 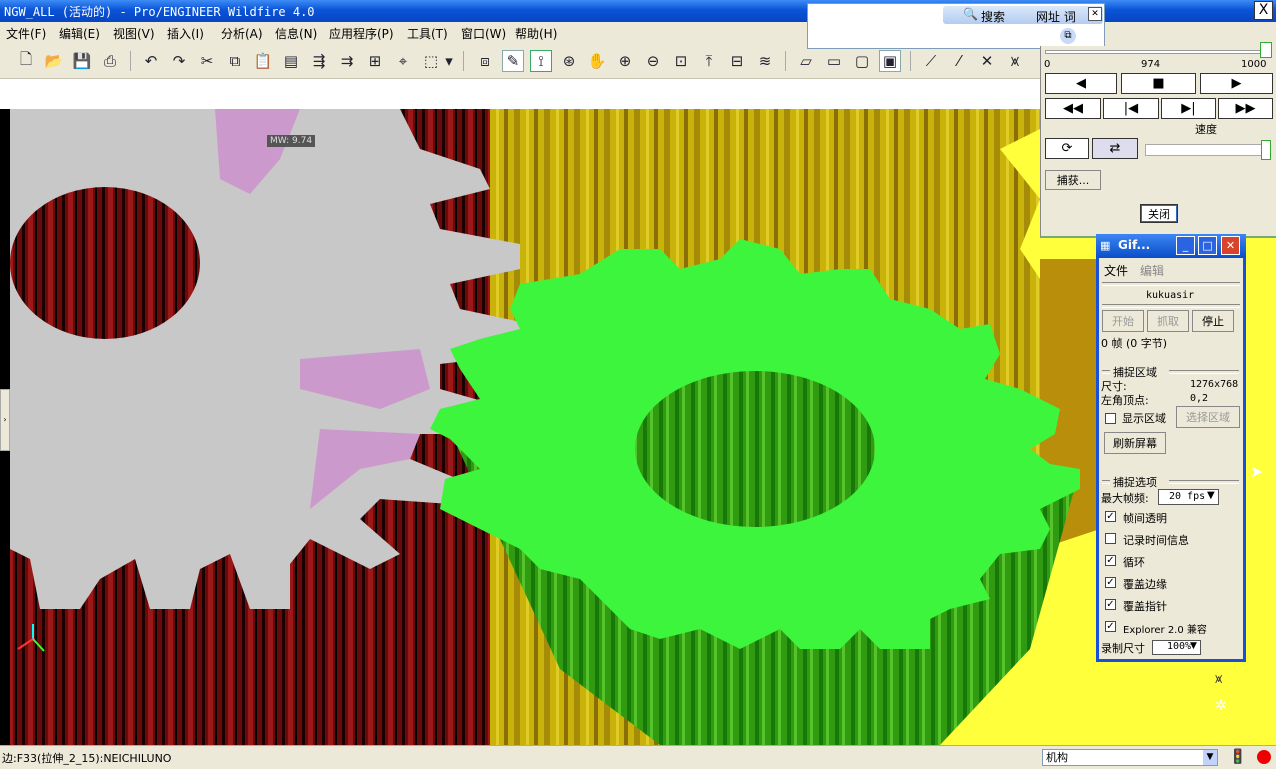 I want to click on refit-icon: ⊡, so click(x=681, y=61).